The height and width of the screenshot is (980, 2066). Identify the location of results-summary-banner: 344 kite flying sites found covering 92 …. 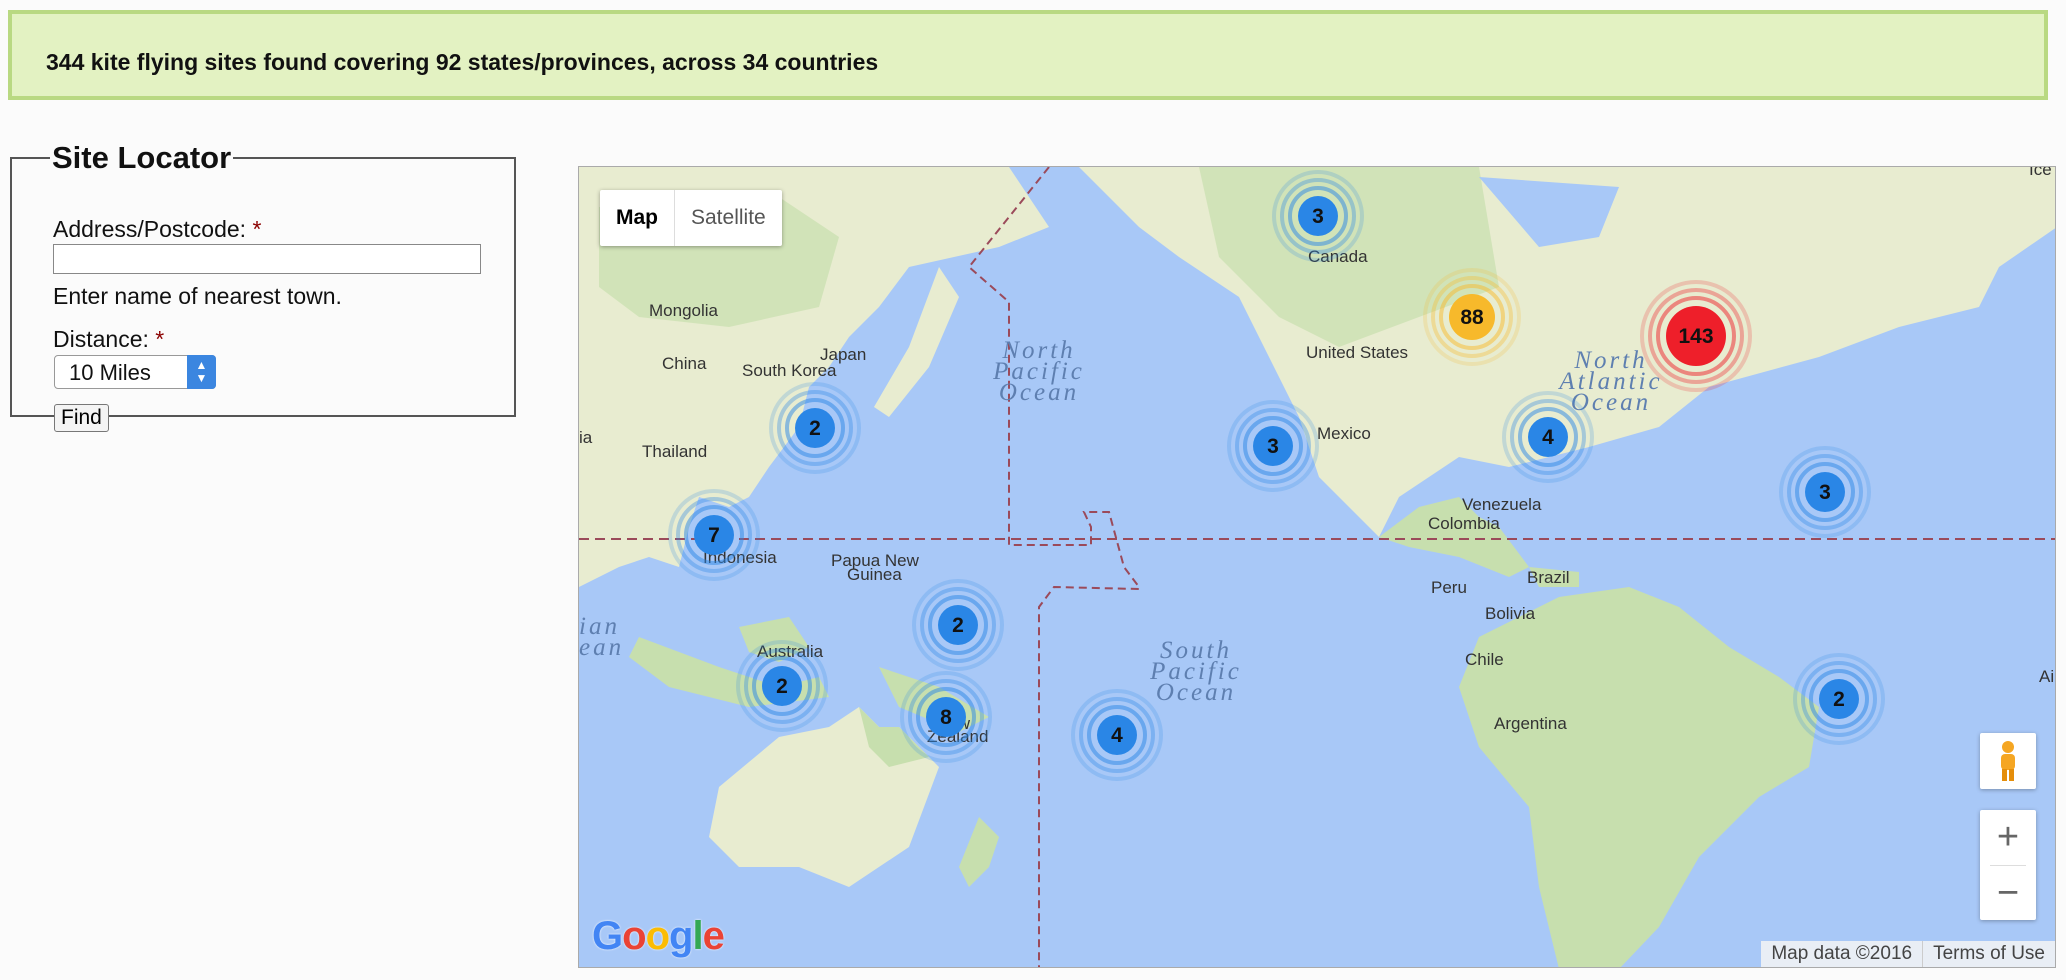
(1028, 55).